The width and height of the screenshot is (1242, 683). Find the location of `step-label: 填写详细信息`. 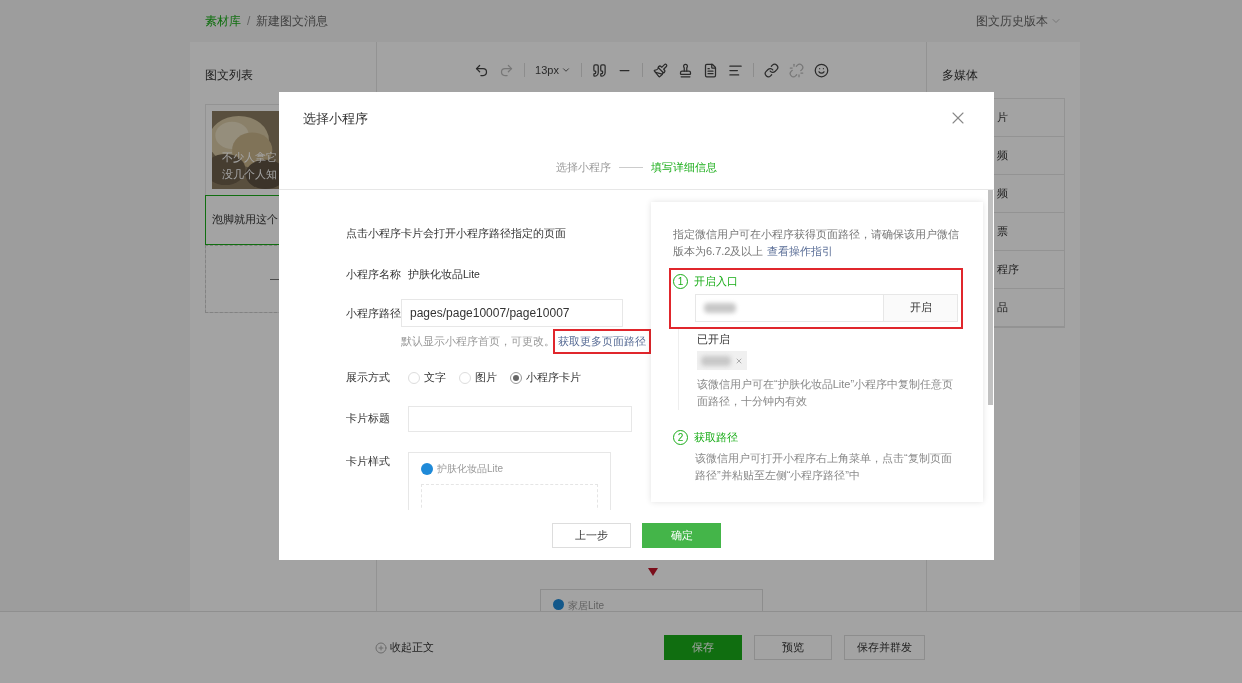

step-label: 填写详细信息 is located at coordinates (684, 167).